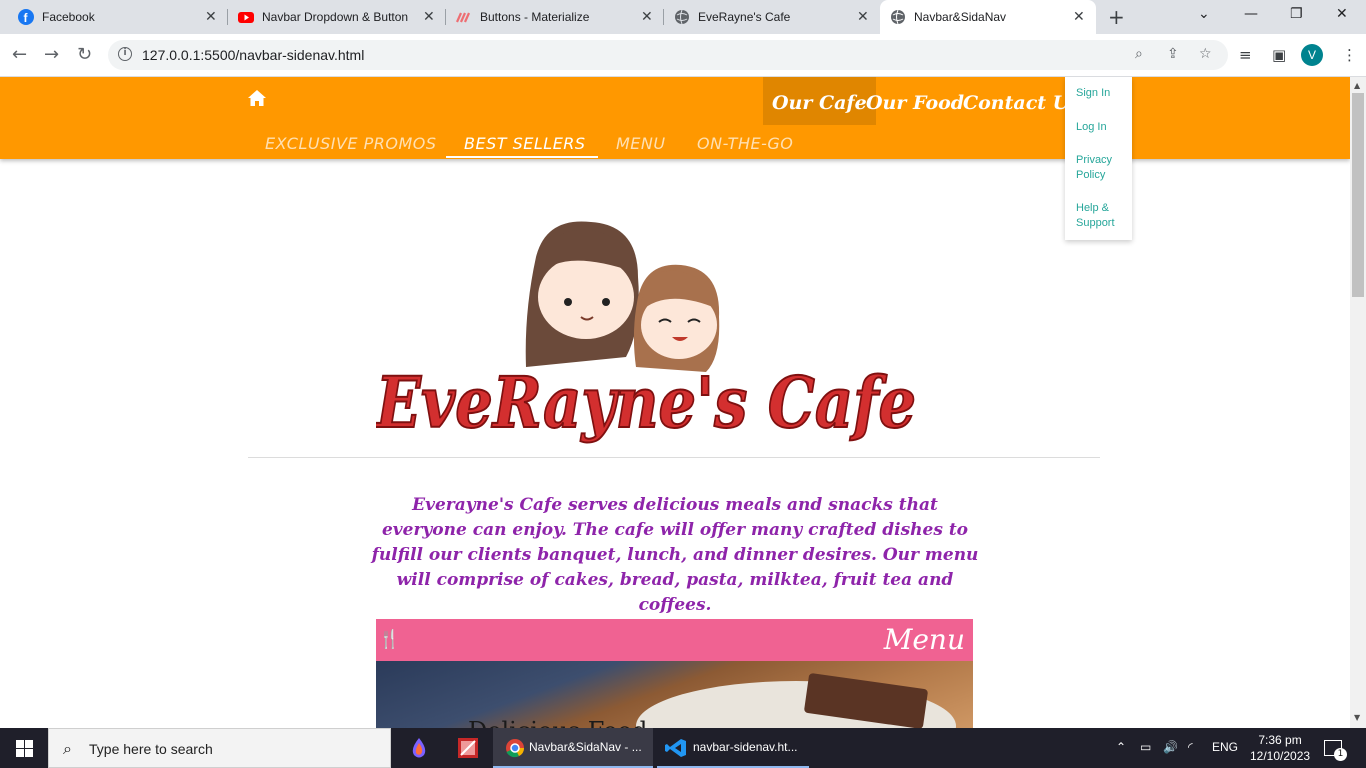 The image size is (1366, 768). I want to click on media-control-icon: ≡, so click(1245, 55).